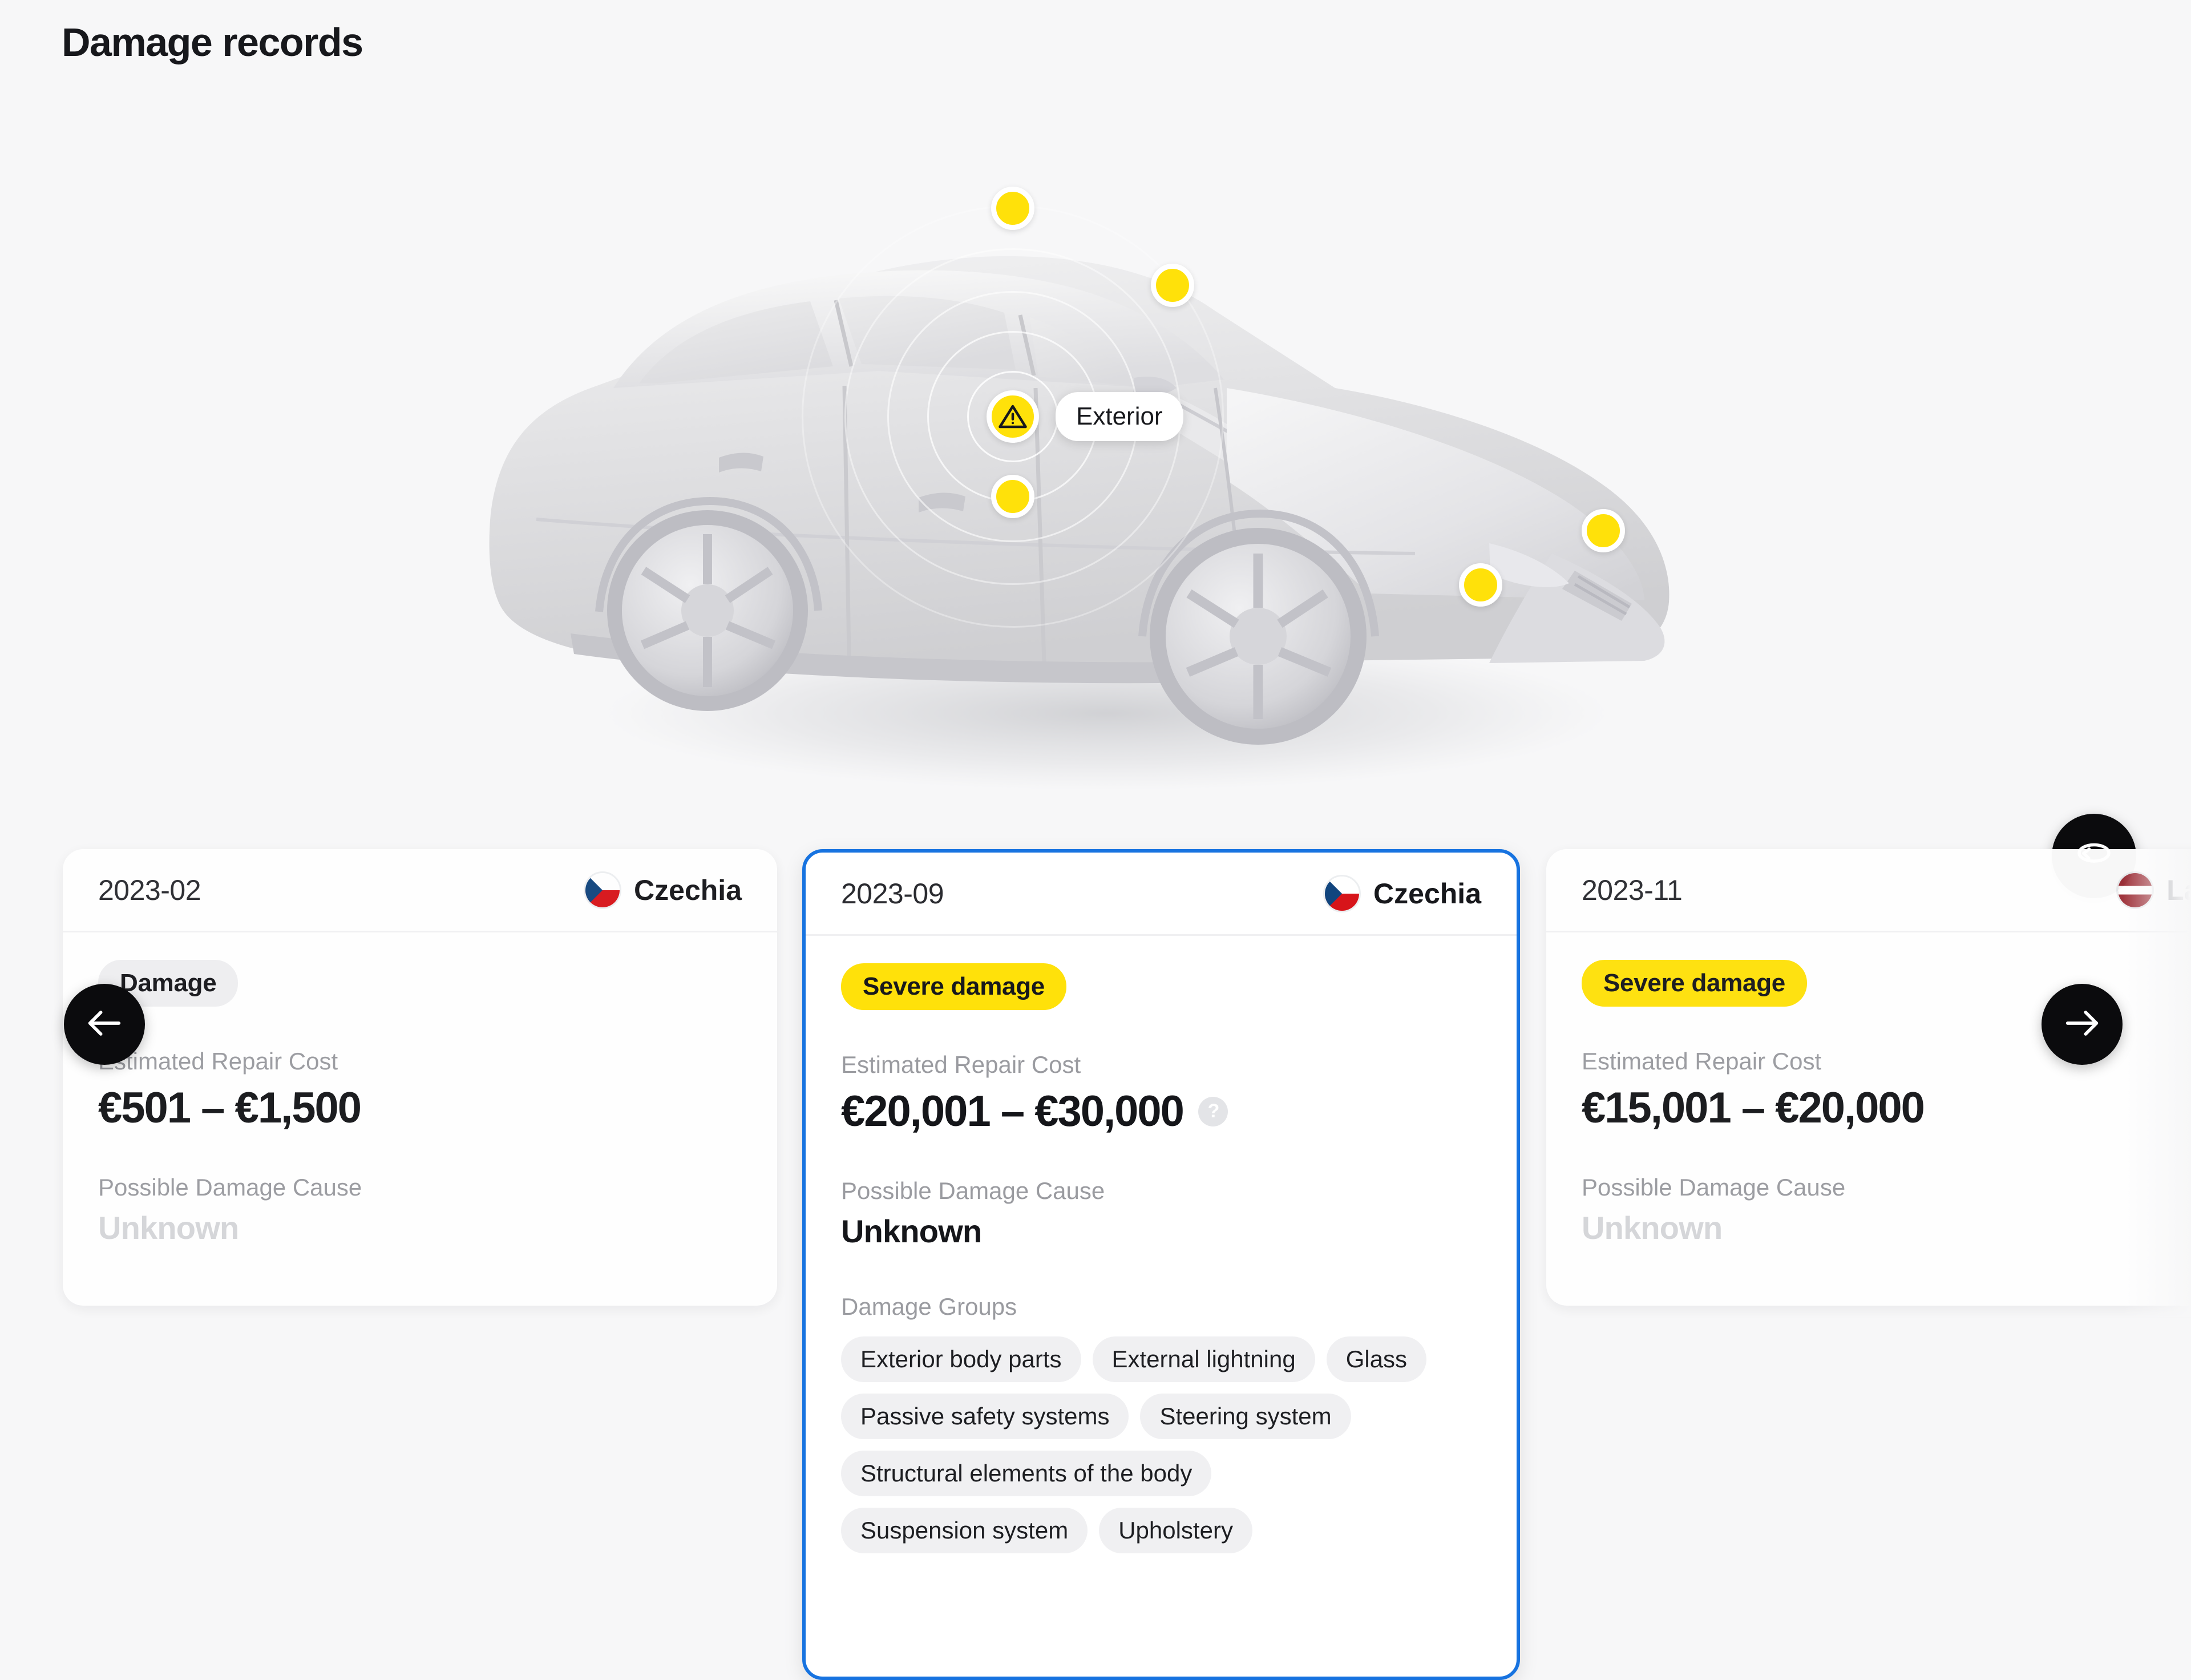  I want to click on hotspot-tooltip: Exterior, so click(1119, 416).